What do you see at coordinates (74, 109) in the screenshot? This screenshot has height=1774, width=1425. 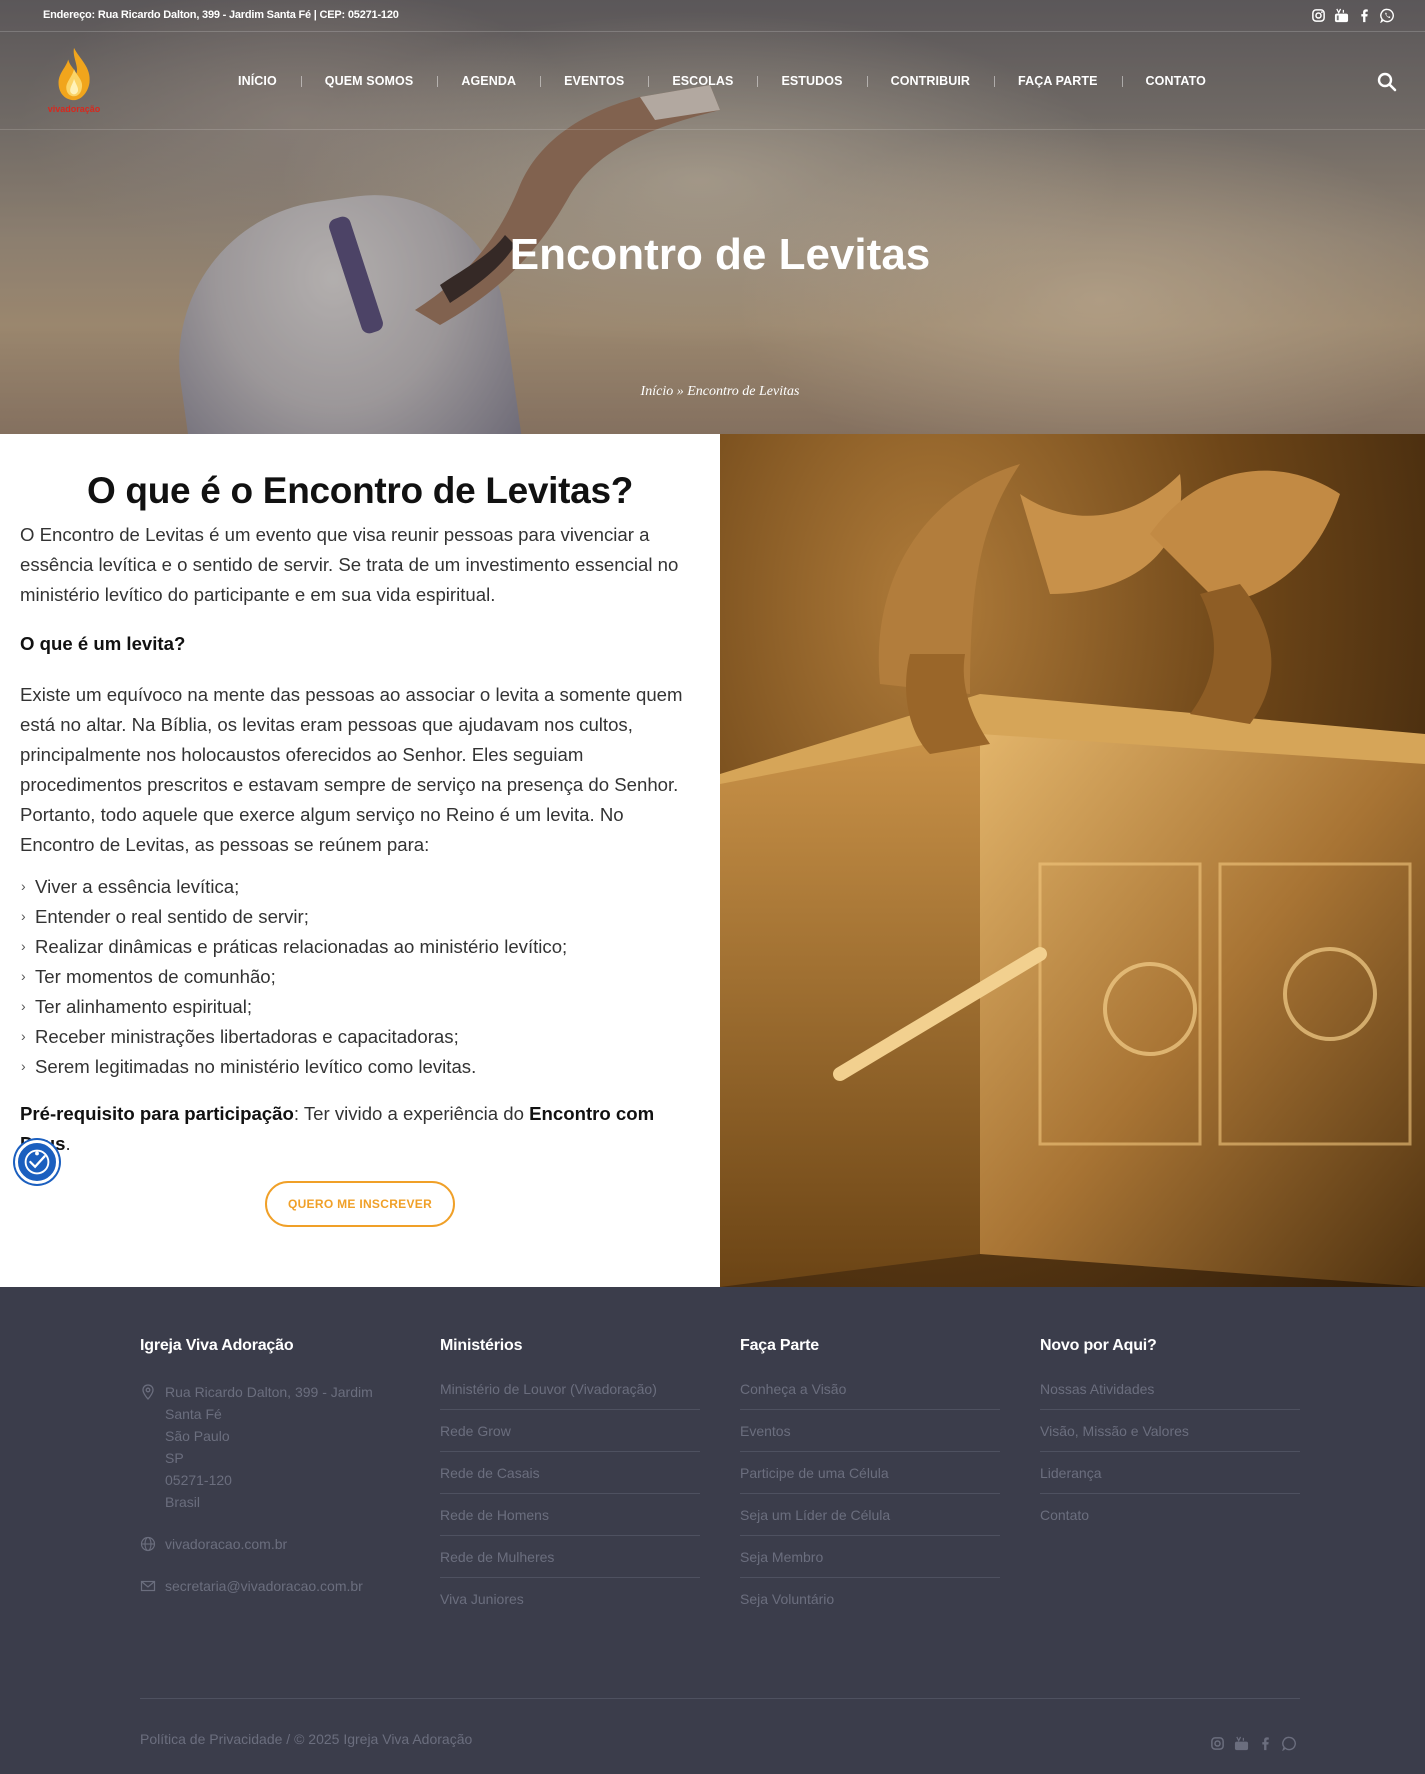 I see `logo-text: vivadoração` at bounding box center [74, 109].